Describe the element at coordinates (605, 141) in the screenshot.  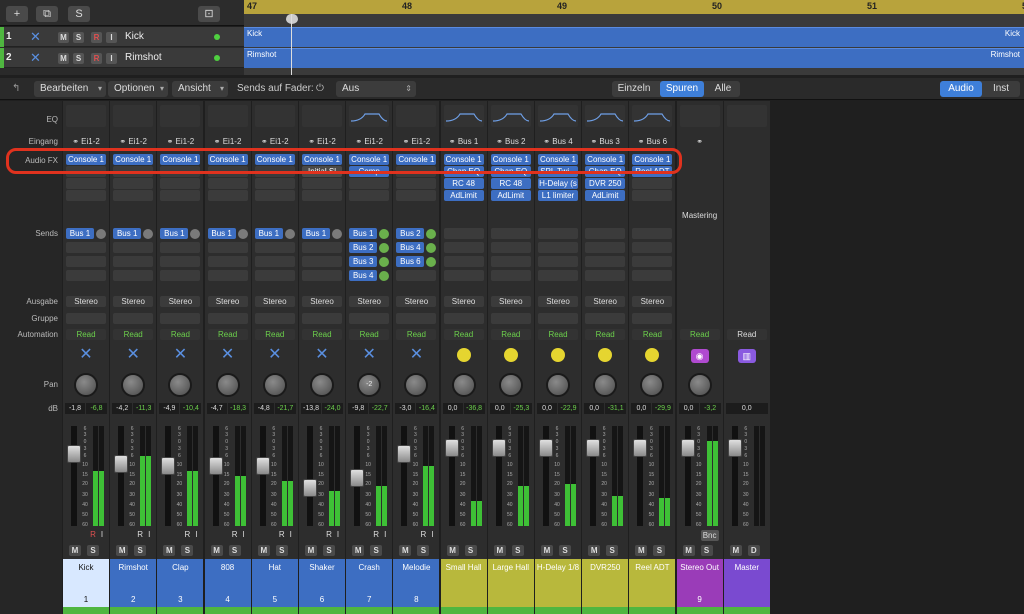
I see `input-slot: ⚭ Bus 3` at that location.